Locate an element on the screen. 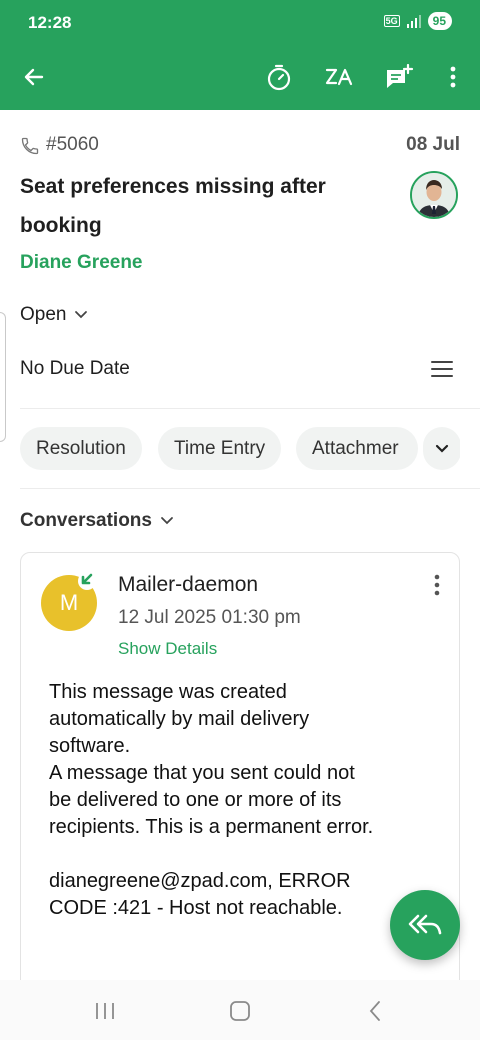 The image size is (480, 1040). conversations-filter: Conversations is located at coordinates (97, 521).